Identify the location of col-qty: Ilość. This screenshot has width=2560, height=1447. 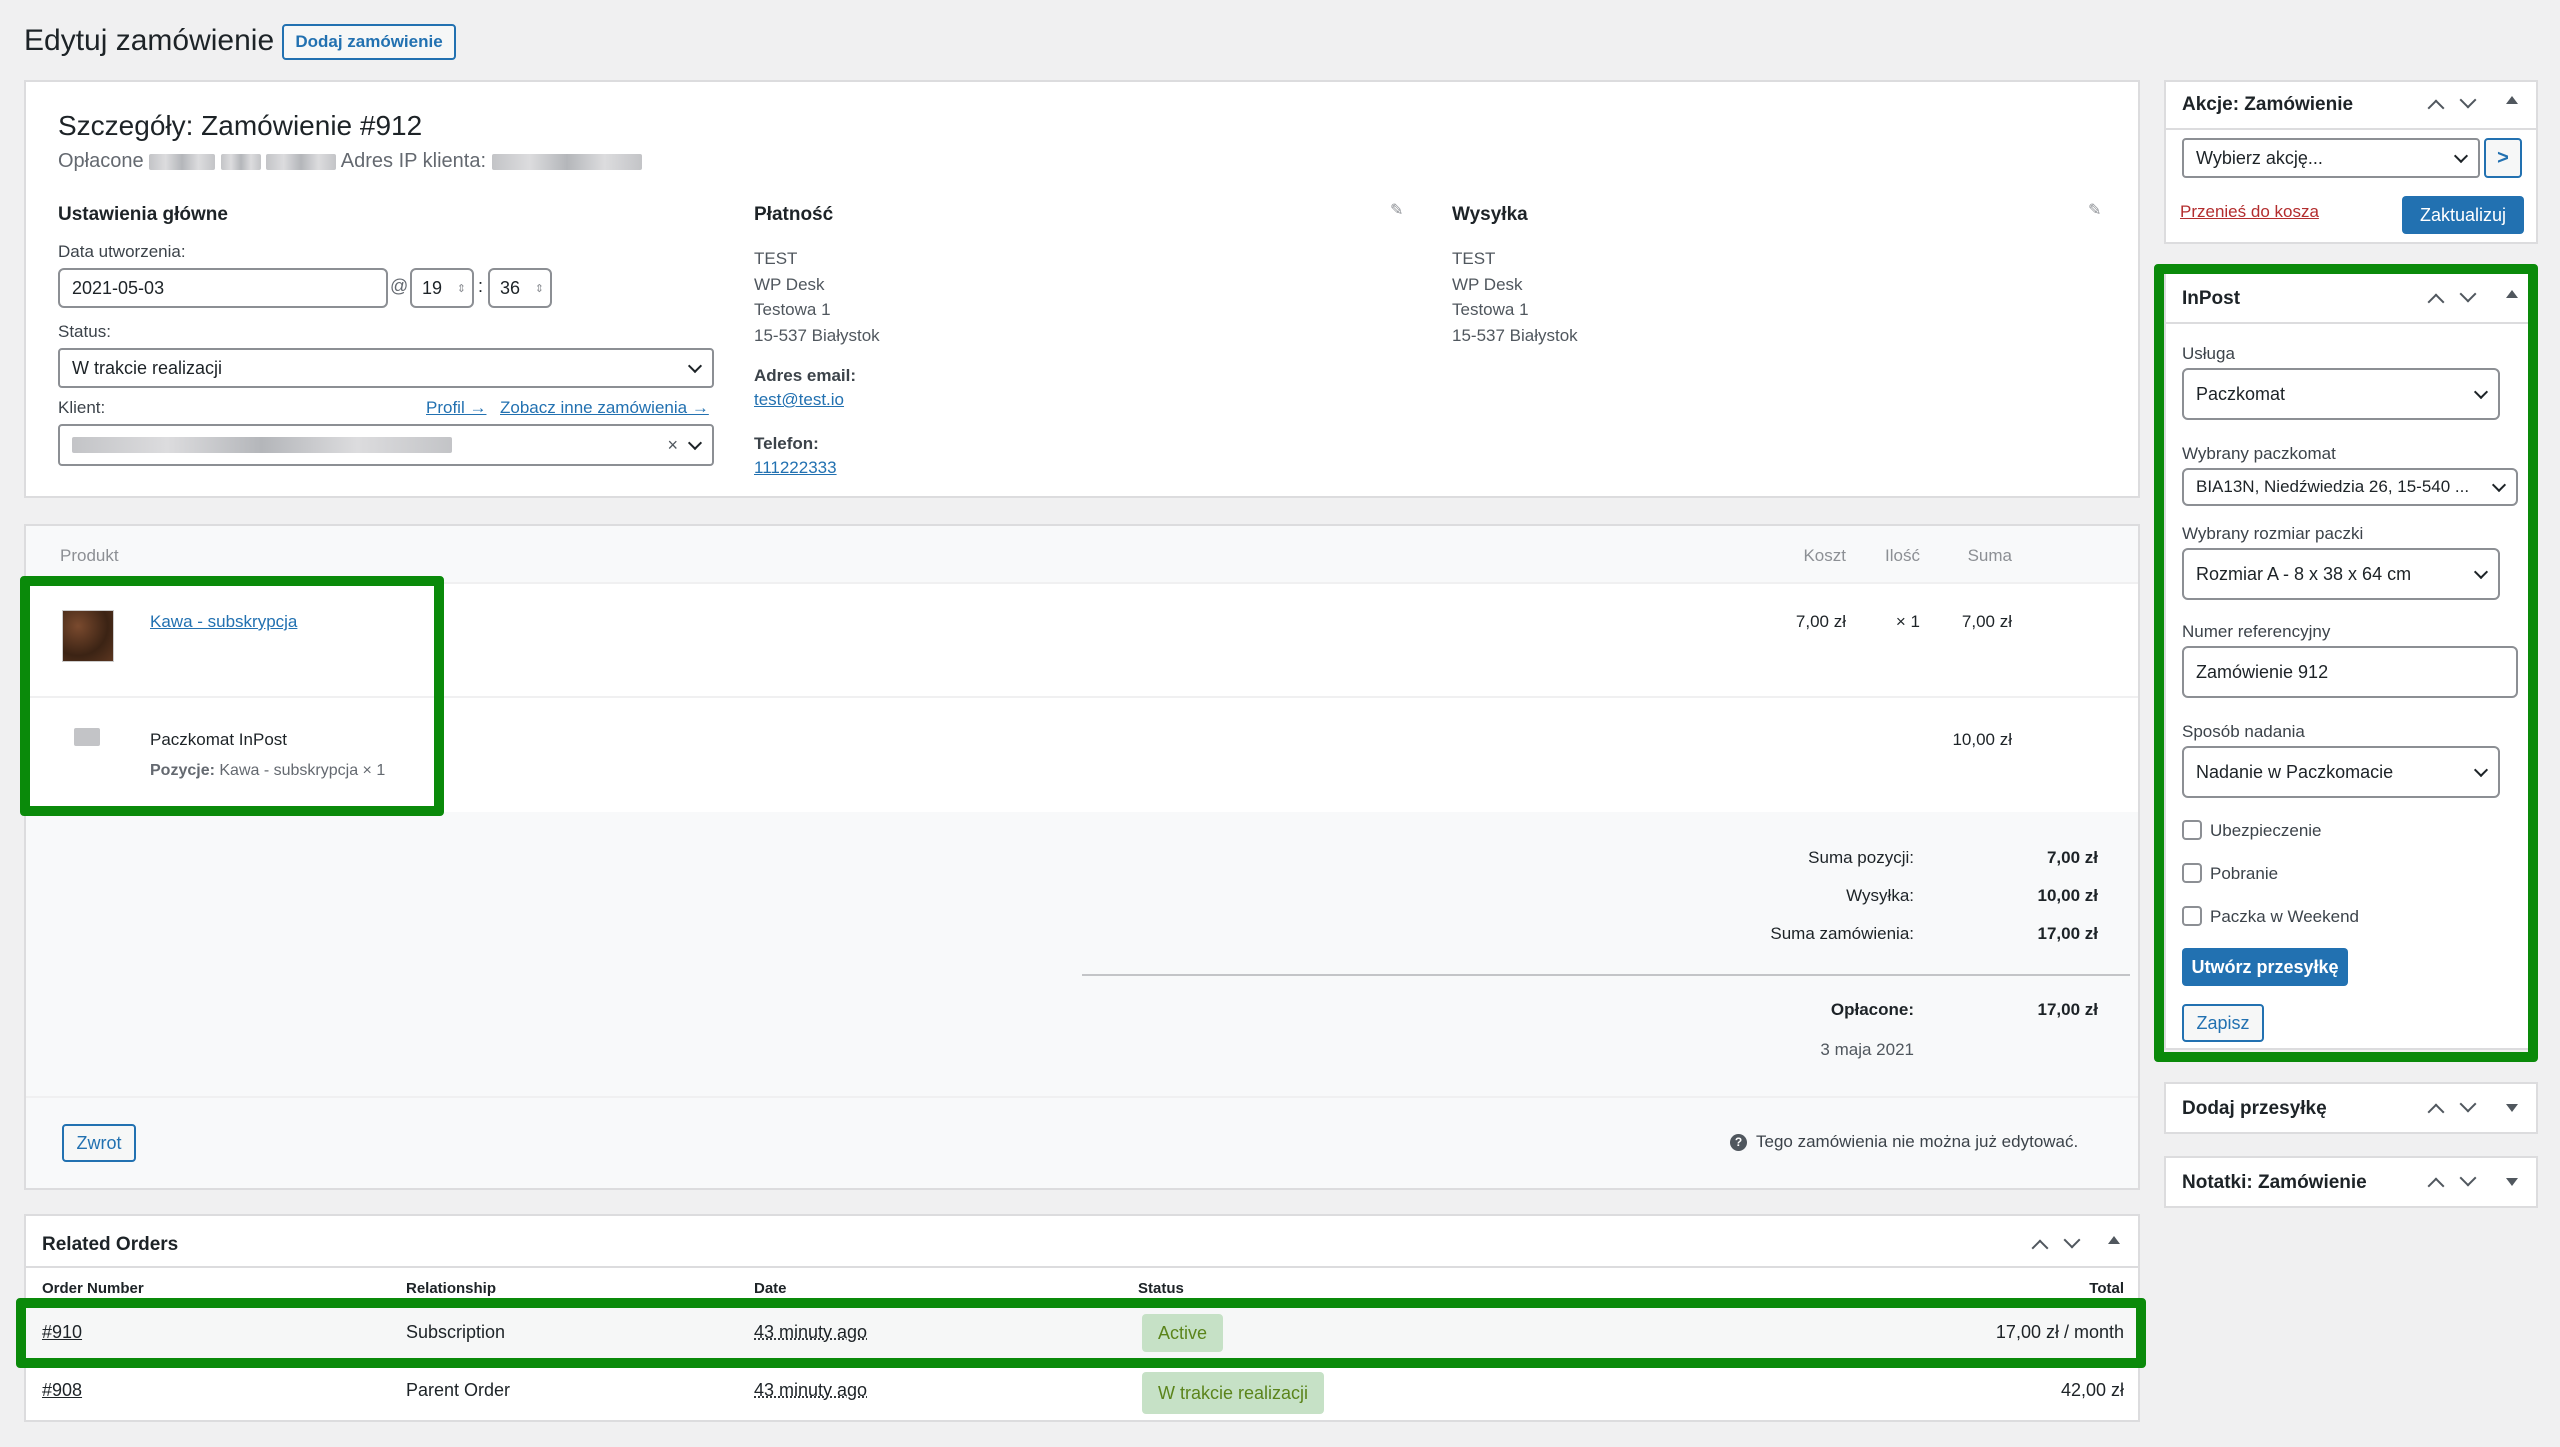
(1902, 555).